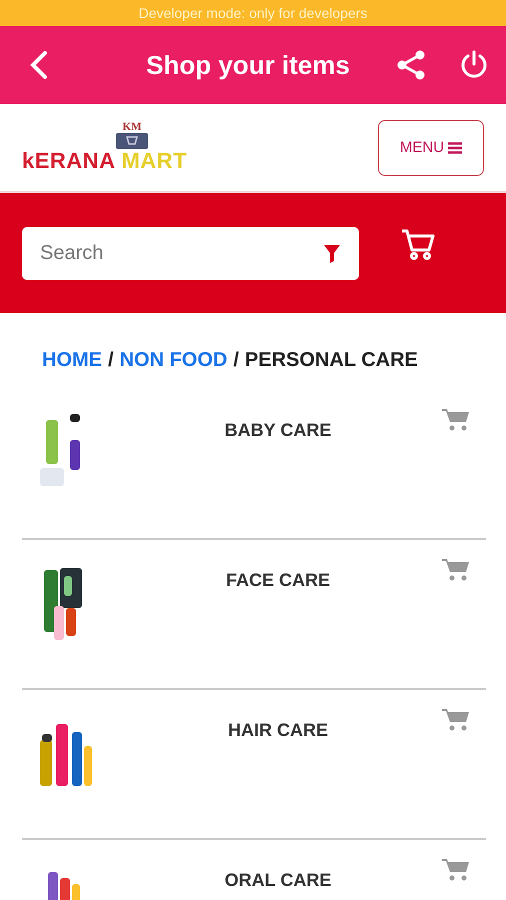 The image size is (506, 900). Describe the element at coordinates (278, 870) in the screenshot. I see `category-name: ORAL CARE` at that location.